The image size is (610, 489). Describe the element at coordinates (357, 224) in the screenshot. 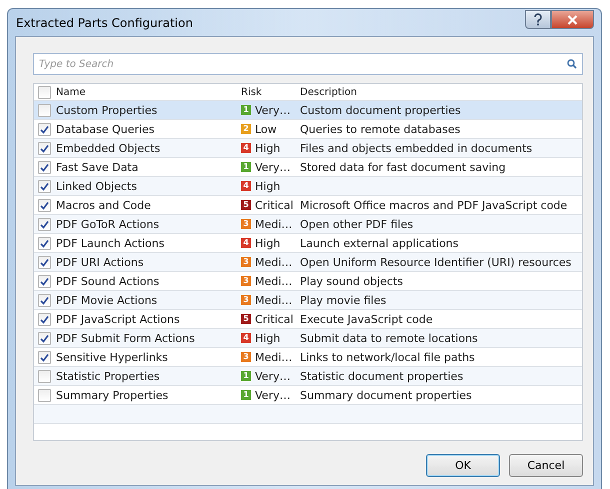

I see `table-cell-text: Open other PDF files` at that location.